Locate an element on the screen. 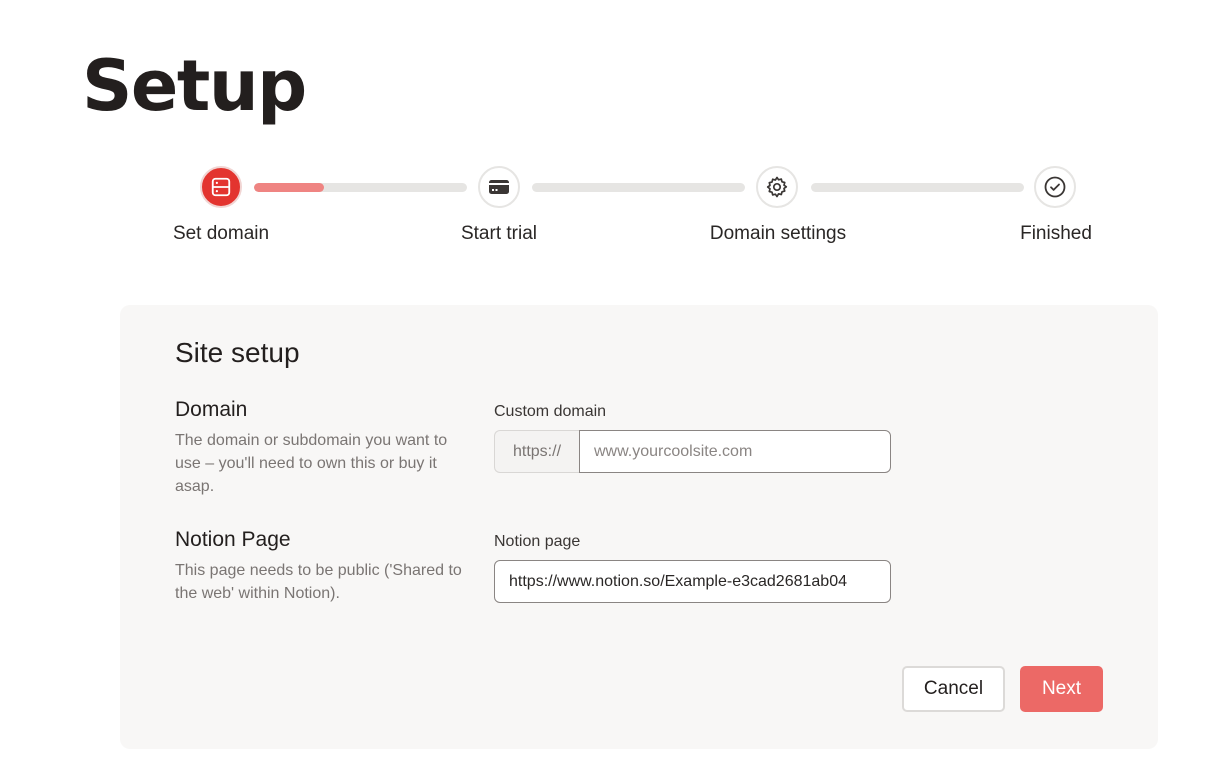  step-set-domain is located at coordinates (221, 187).